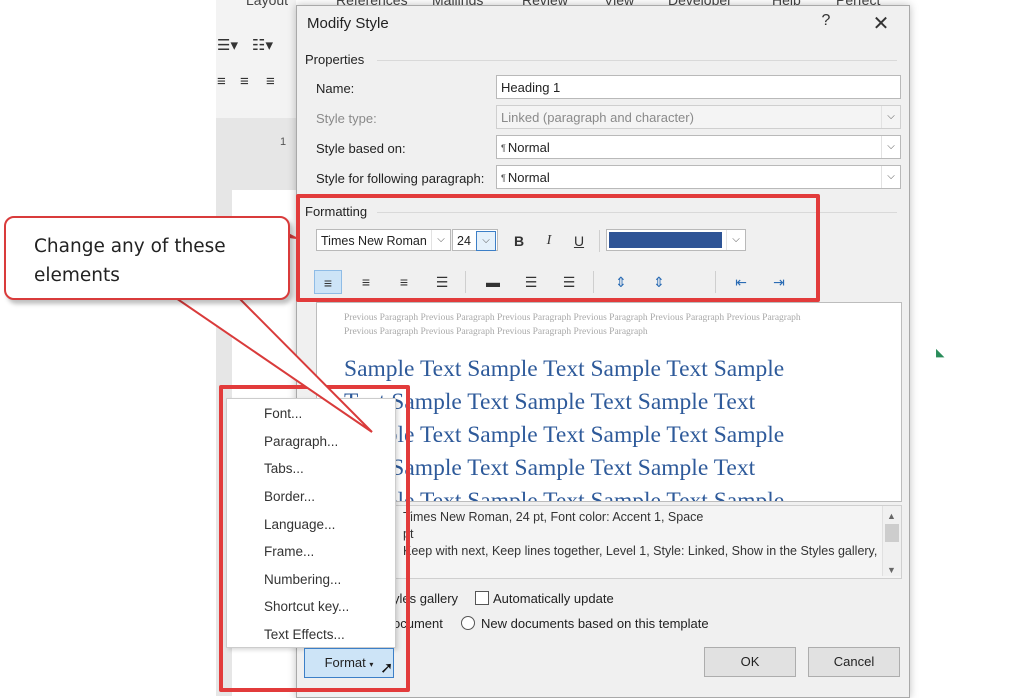  Describe the element at coordinates (154, 261) in the screenshot. I see `callout-text: Change any of these elements` at that location.